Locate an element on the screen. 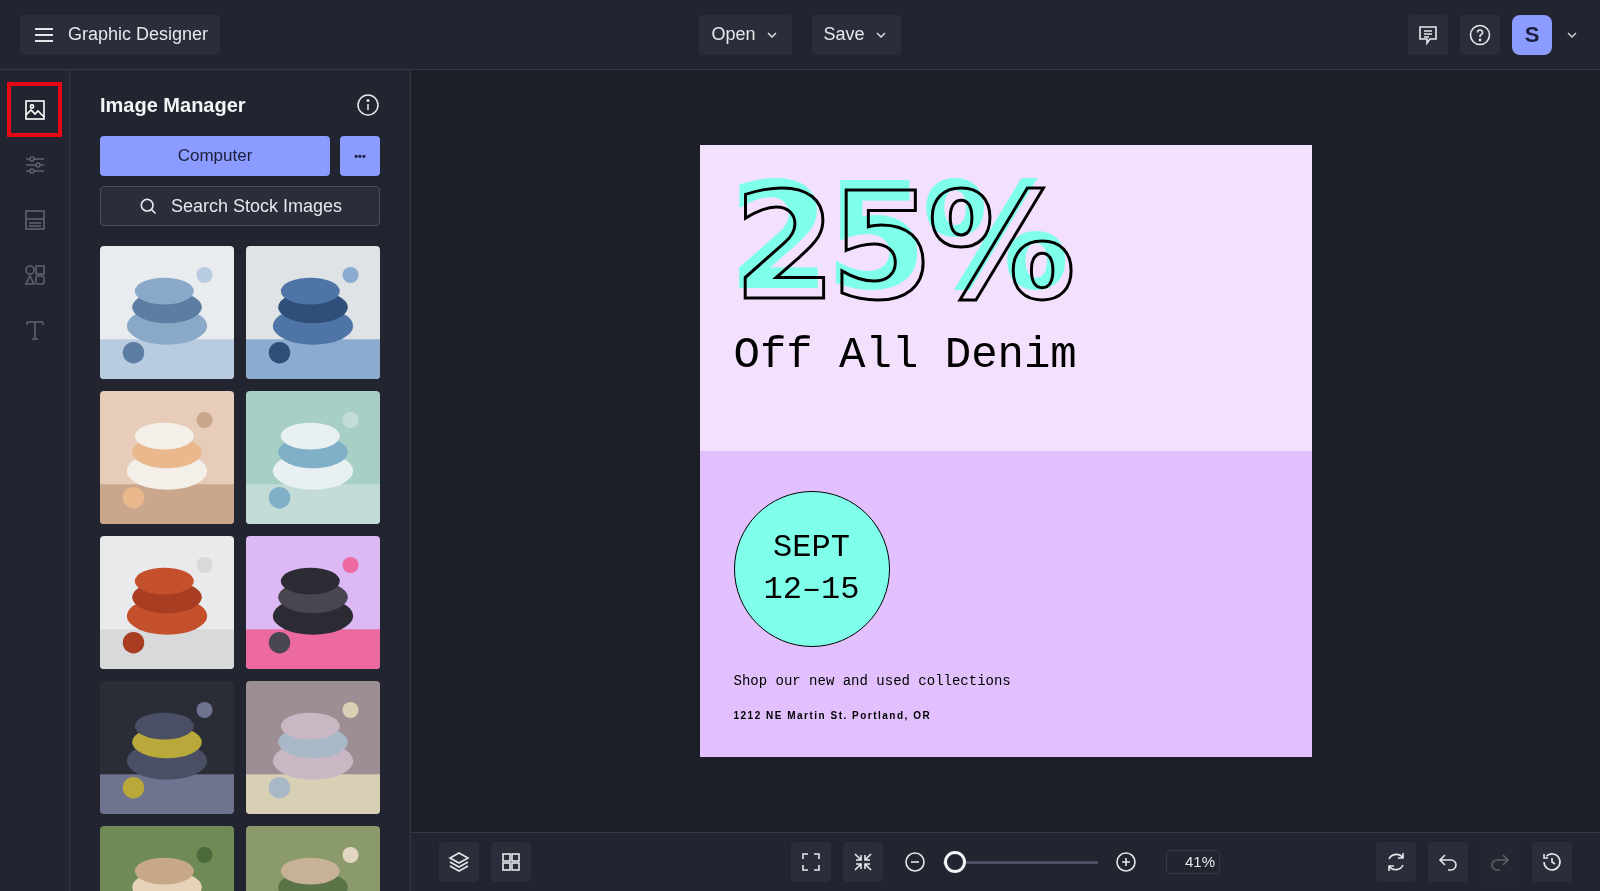 This screenshot has width=1600, height=891. refresh-button is located at coordinates (1396, 862).